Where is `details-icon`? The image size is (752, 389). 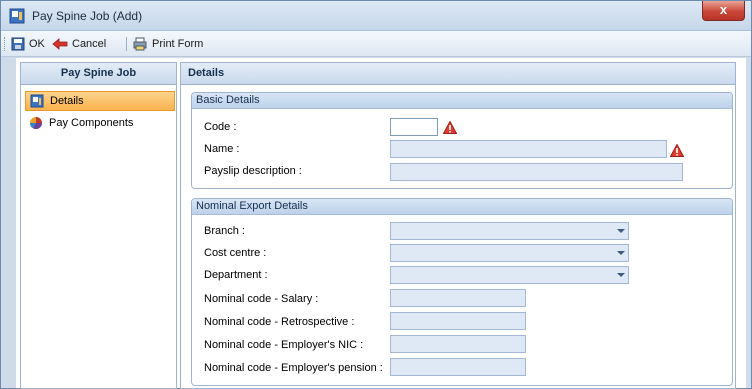
details-icon is located at coordinates (37, 101).